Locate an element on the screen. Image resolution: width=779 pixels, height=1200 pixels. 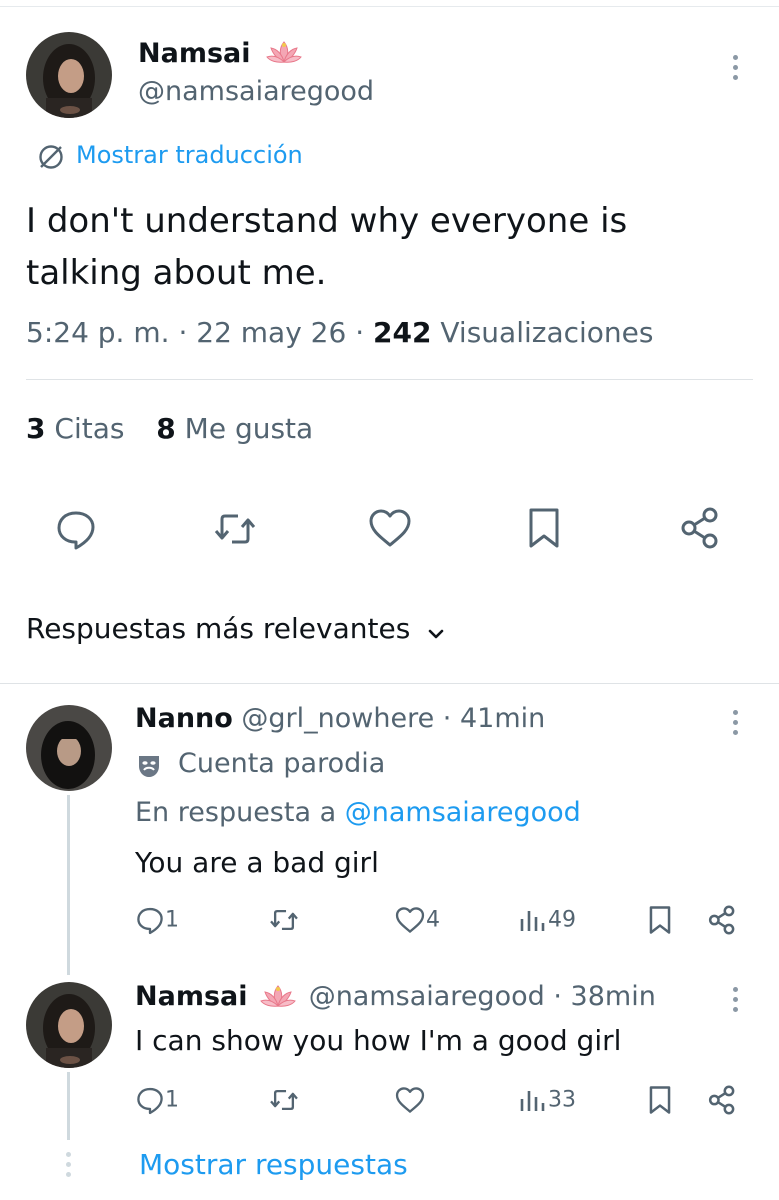
reply-action-views: 49 is located at coordinates (547, 920).